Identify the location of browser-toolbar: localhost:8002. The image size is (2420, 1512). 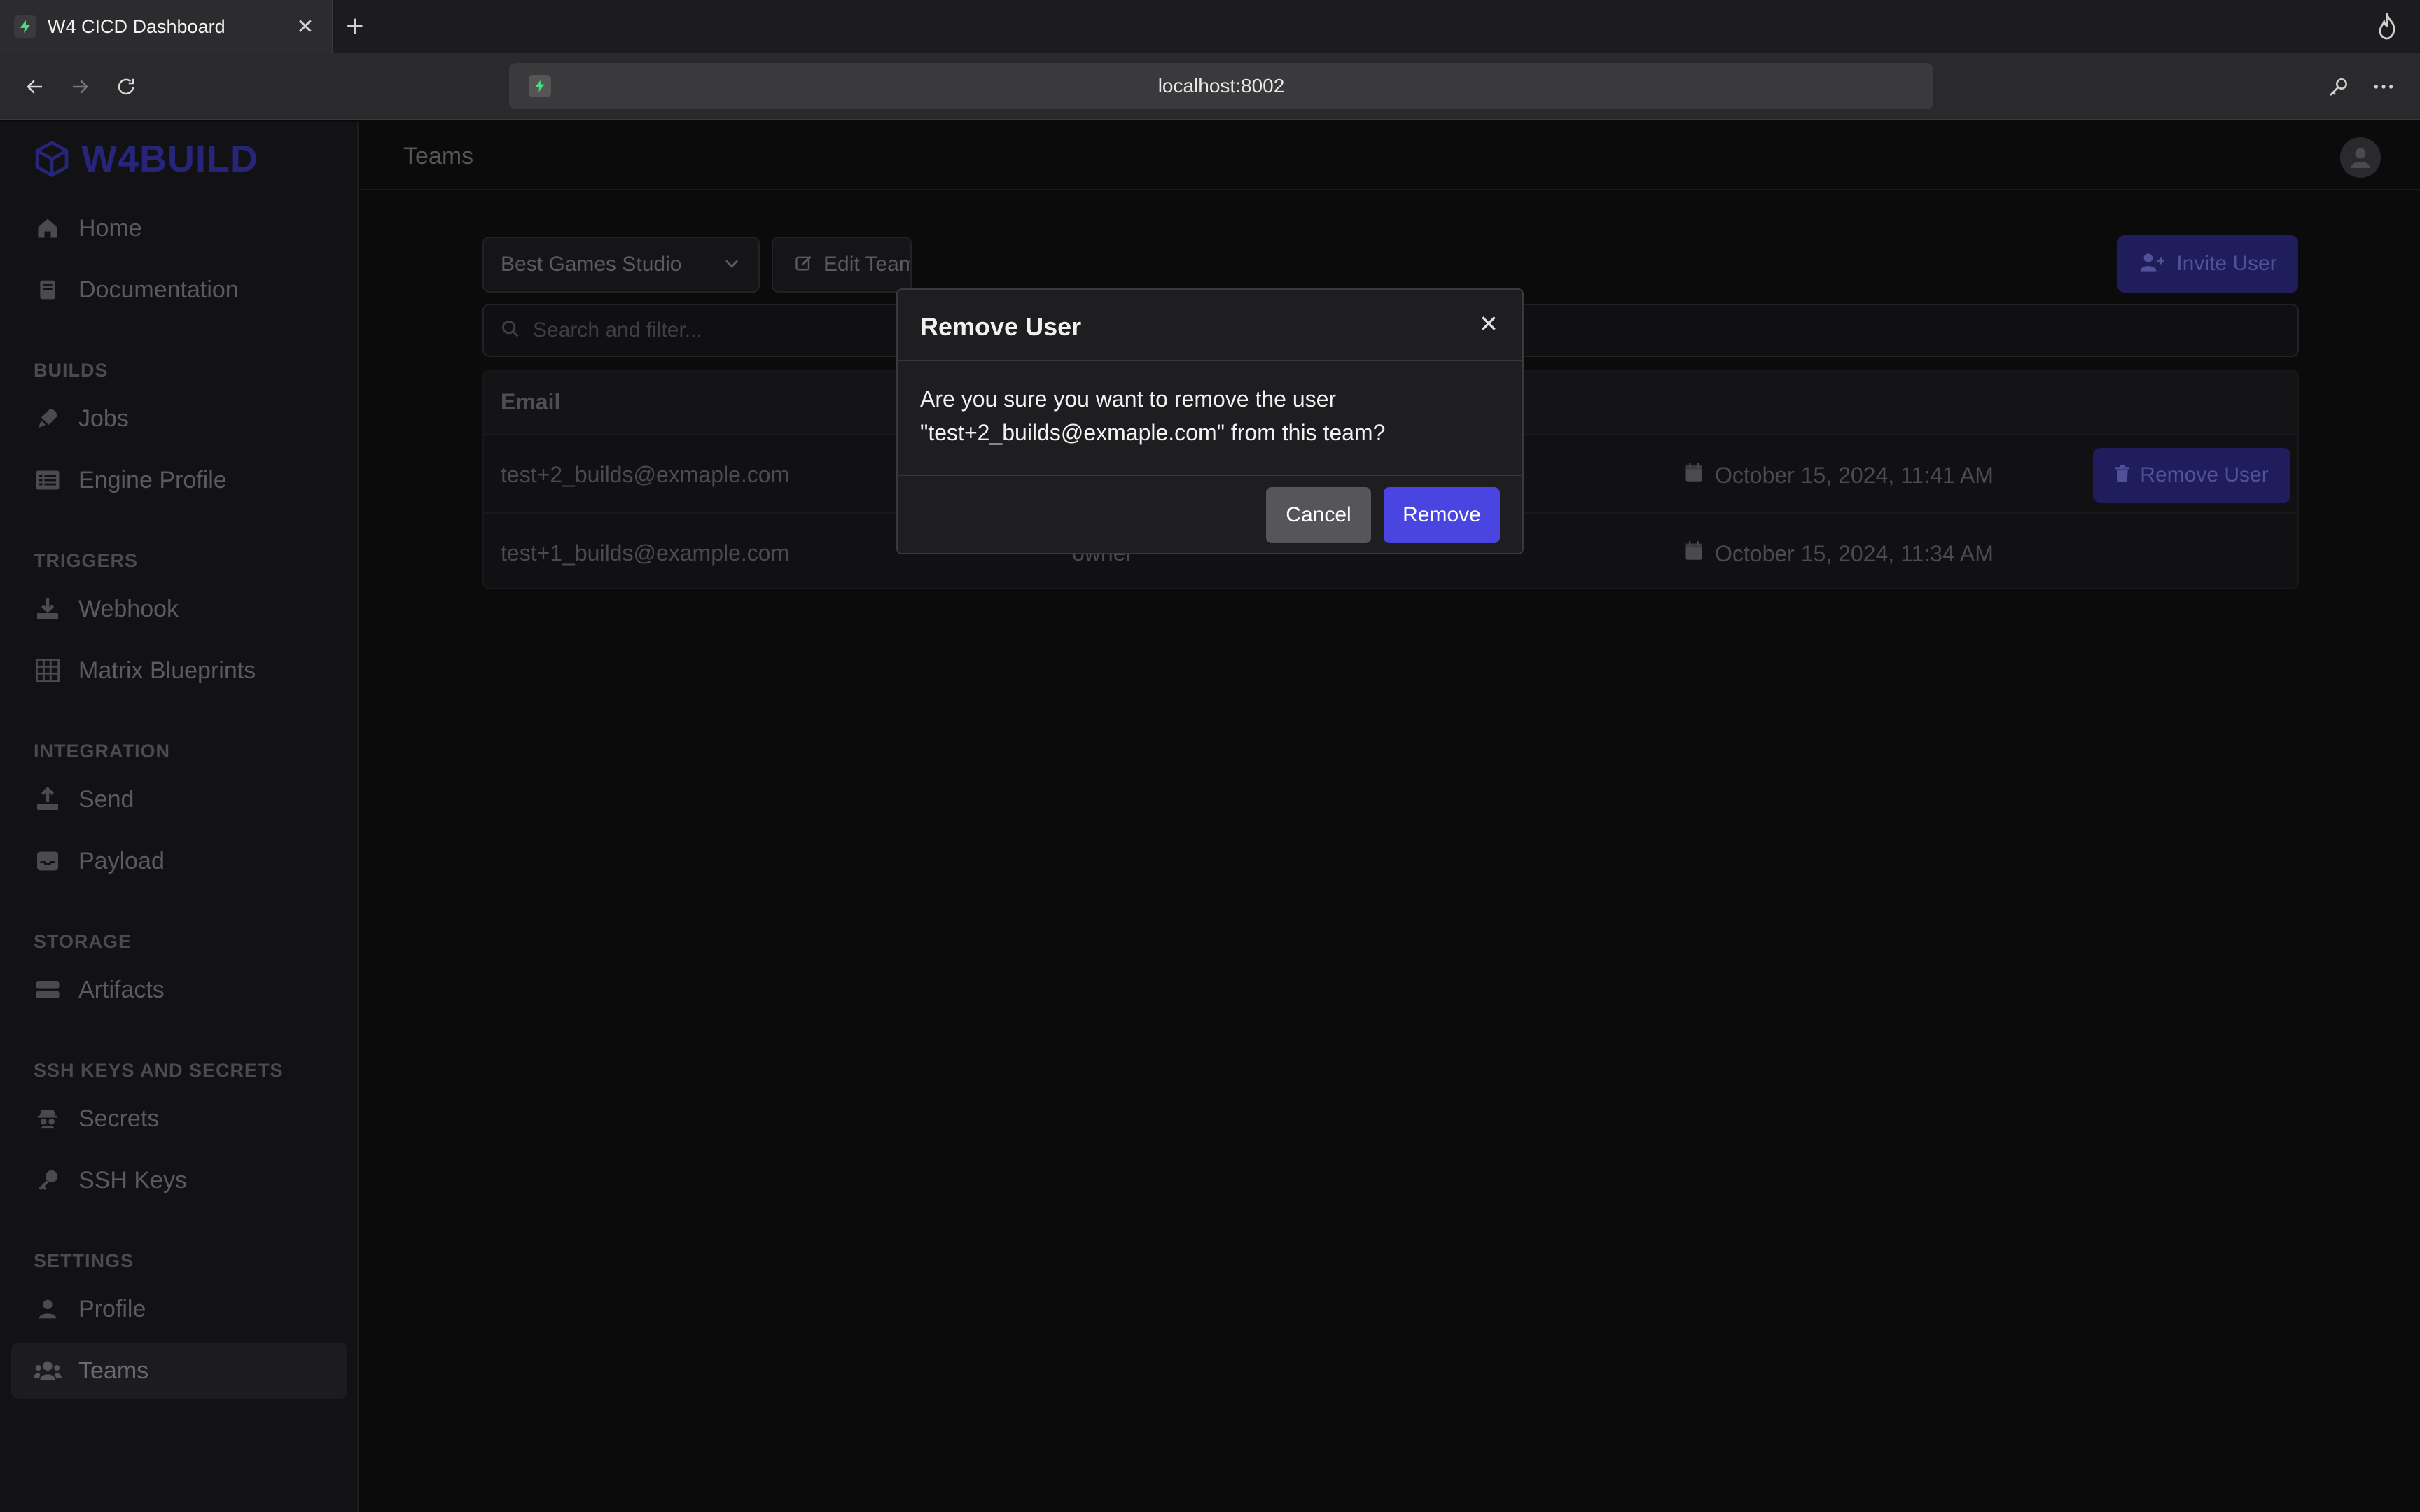
(1210, 86).